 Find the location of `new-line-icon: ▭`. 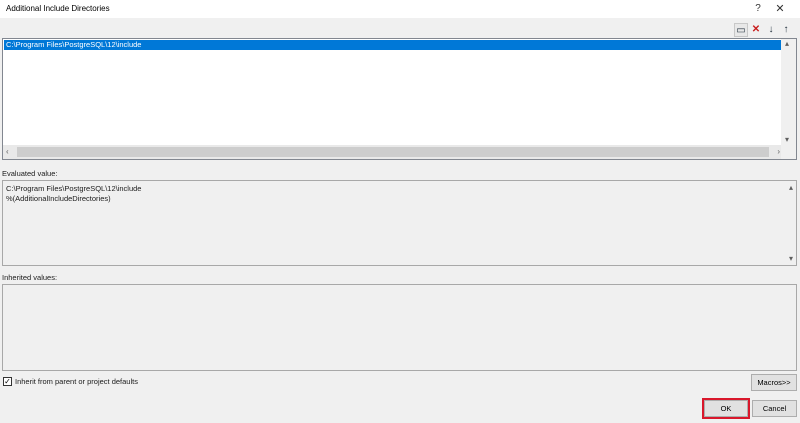

new-line-icon: ▭ is located at coordinates (741, 30).